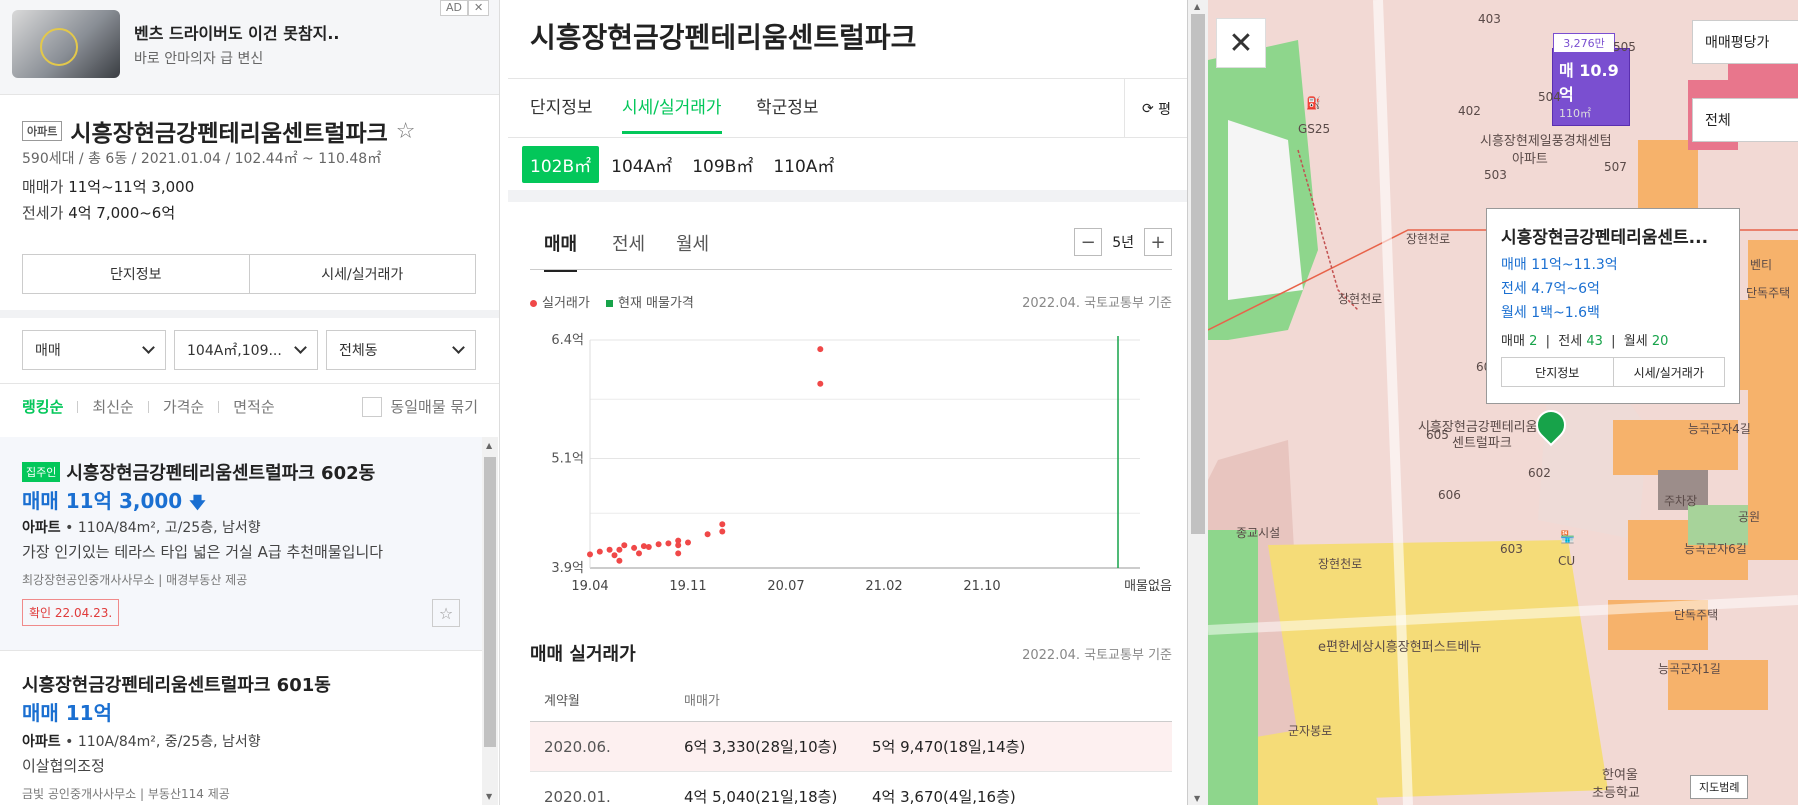 This screenshot has height=805, width=1798. Describe the element at coordinates (362, 274) in the screenshot. I see `price-info-button: 시세/실거래가` at that location.